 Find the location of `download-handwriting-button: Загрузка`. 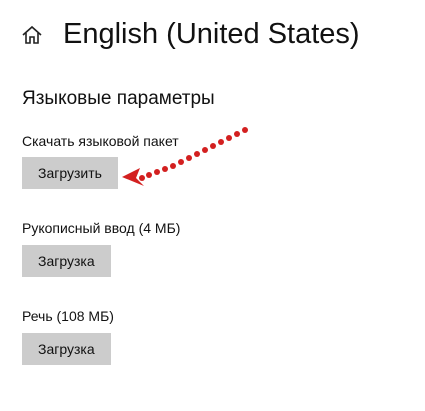

download-handwriting-button: Загрузка is located at coordinates (66, 261).